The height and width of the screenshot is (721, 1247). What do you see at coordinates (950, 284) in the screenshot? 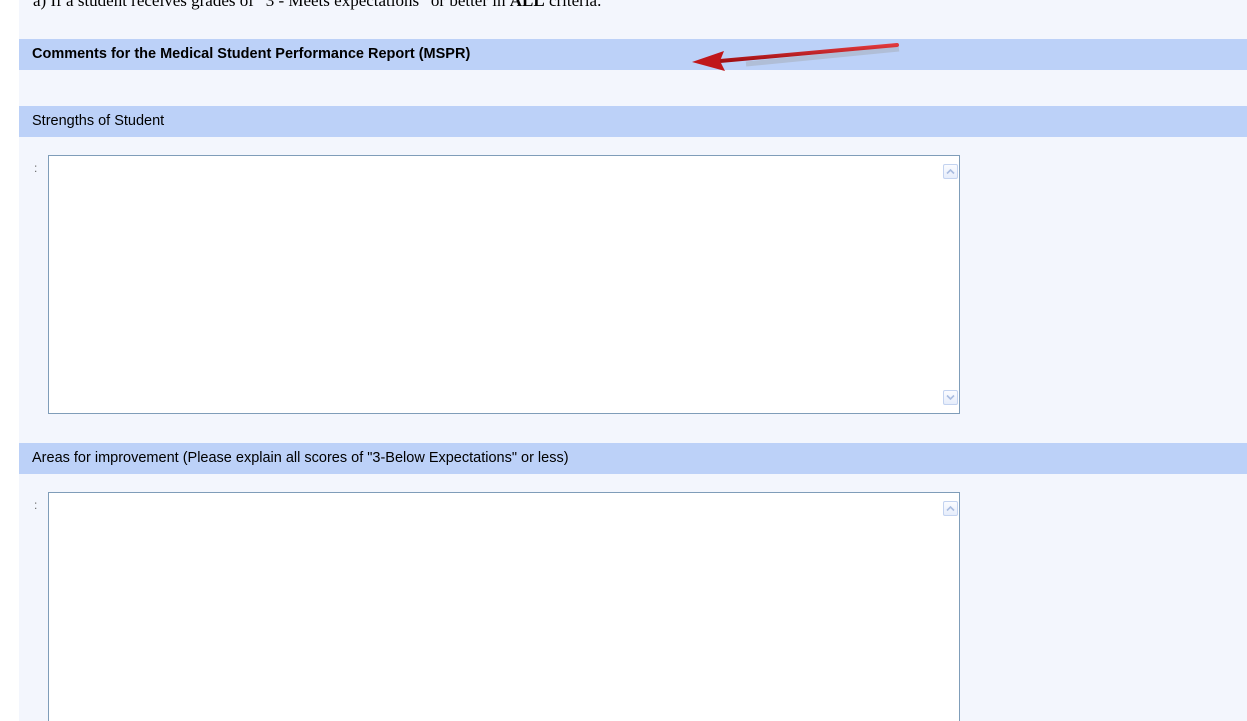
I see `strengths-scrollbar` at bounding box center [950, 284].